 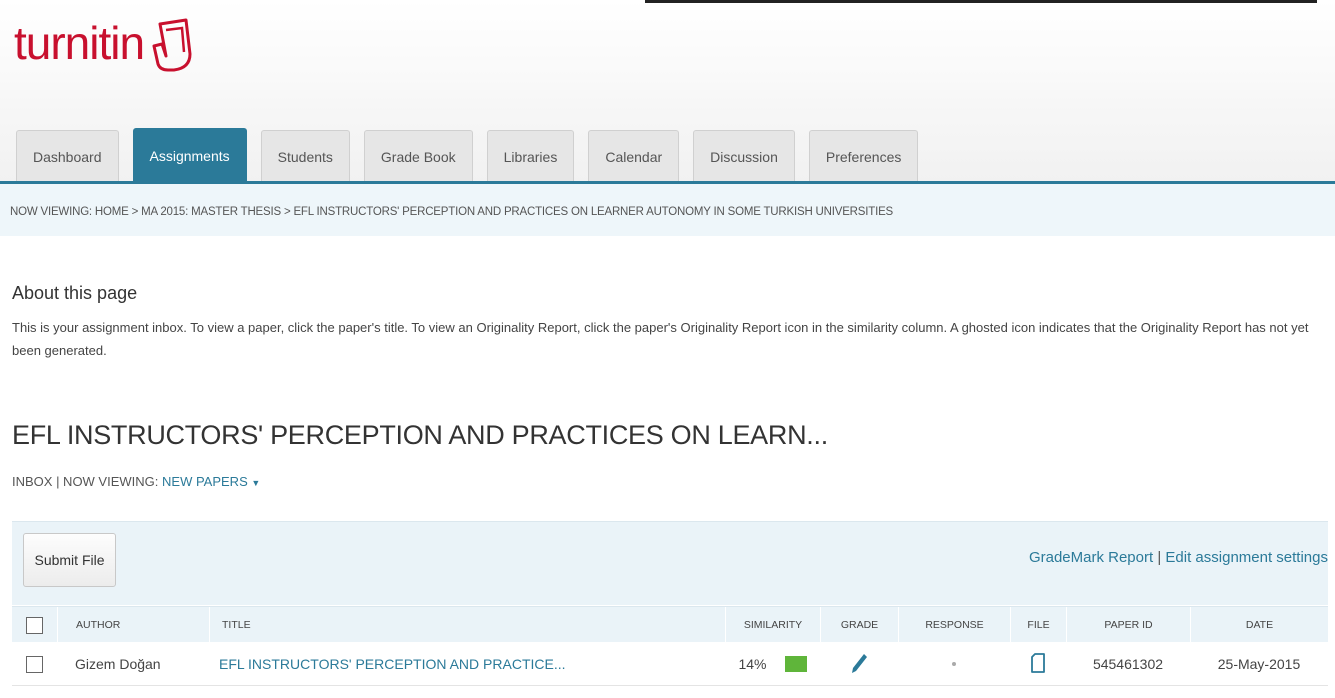 I want to click on response-cell, so click(x=954, y=664).